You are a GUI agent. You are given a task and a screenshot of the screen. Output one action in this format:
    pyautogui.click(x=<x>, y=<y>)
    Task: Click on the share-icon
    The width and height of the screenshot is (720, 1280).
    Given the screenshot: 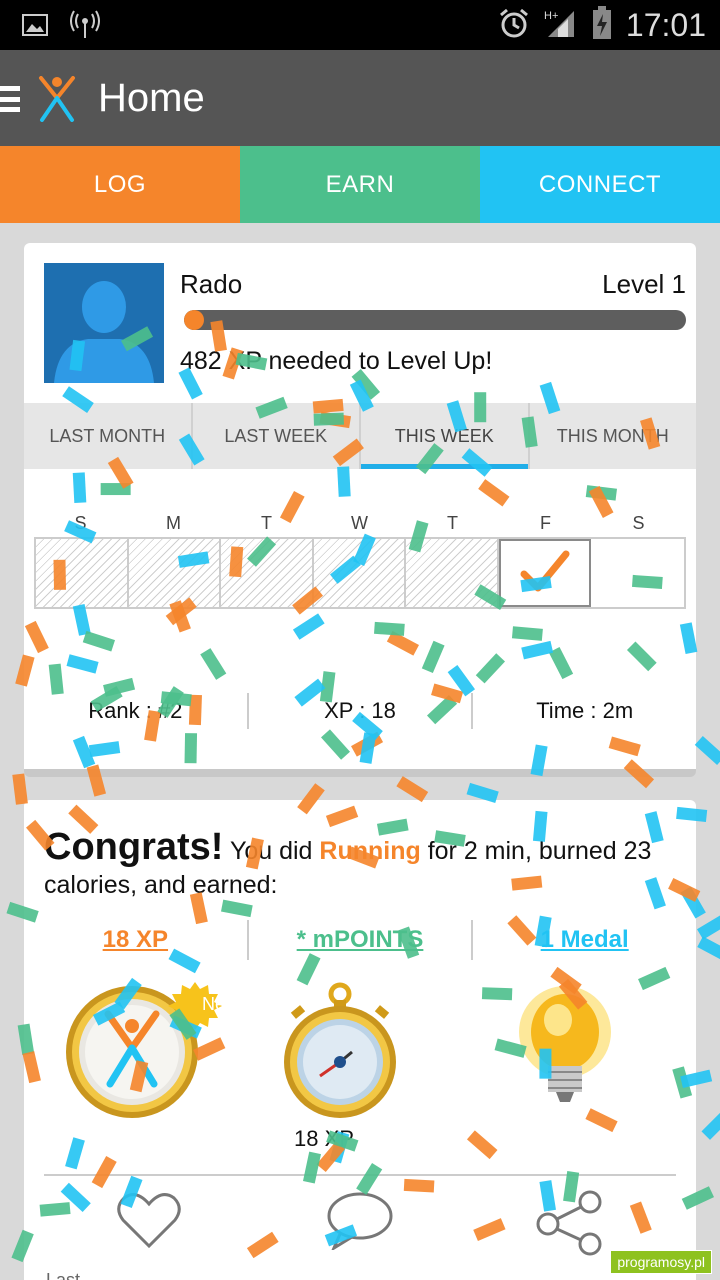 What is the action you would take?
    pyautogui.click(x=569, y=1225)
    